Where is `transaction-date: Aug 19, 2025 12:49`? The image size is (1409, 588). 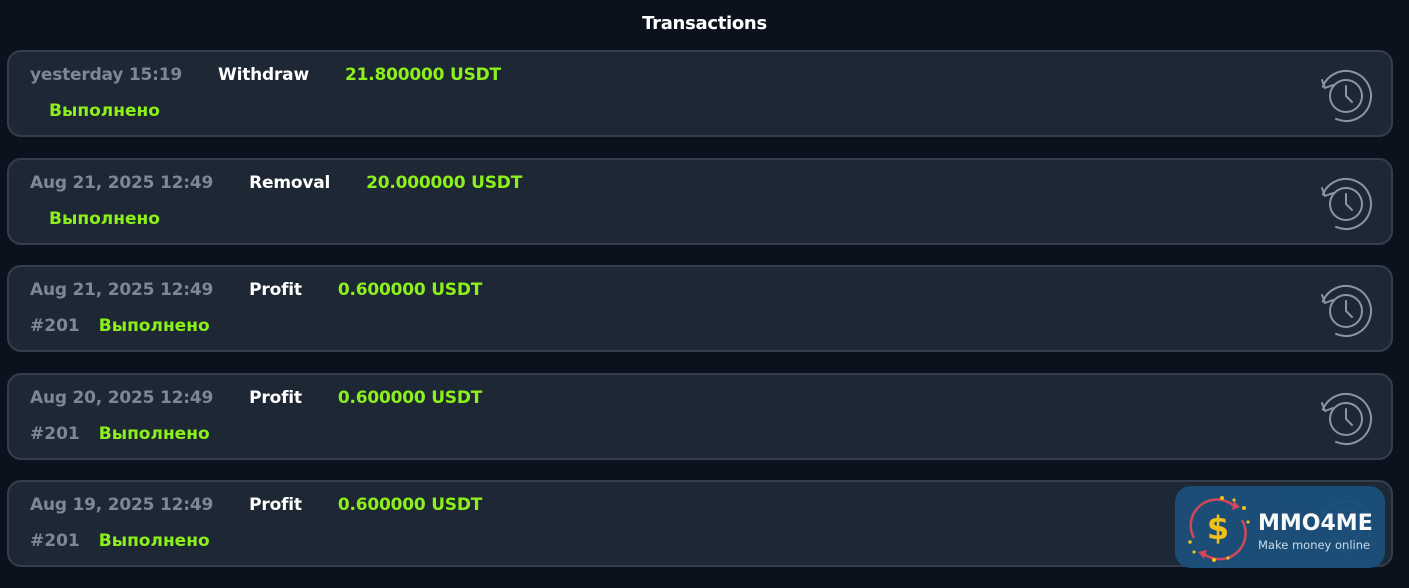 transaction-date: Aug 19, 2025 12:49 is located at coordinates (122, 505).